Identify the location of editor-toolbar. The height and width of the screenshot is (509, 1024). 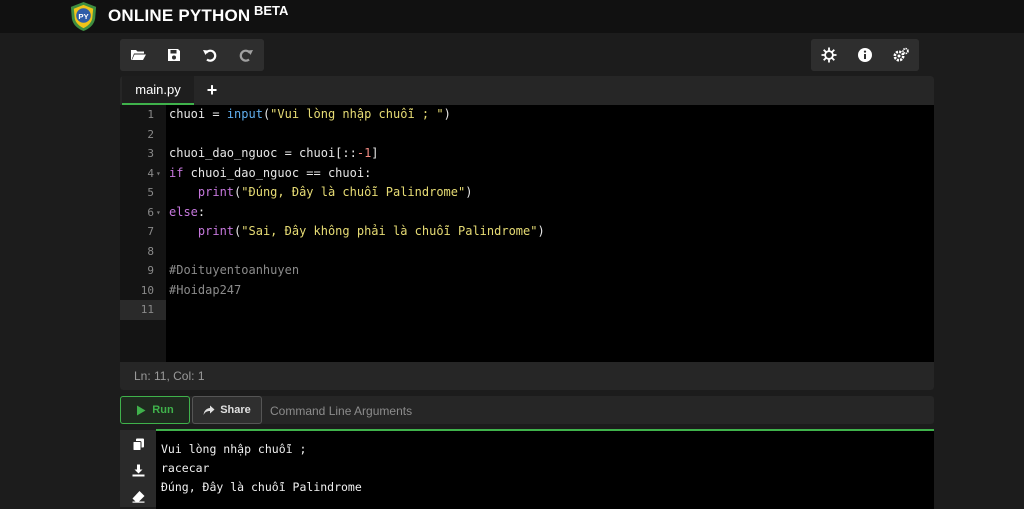
(192, 55).